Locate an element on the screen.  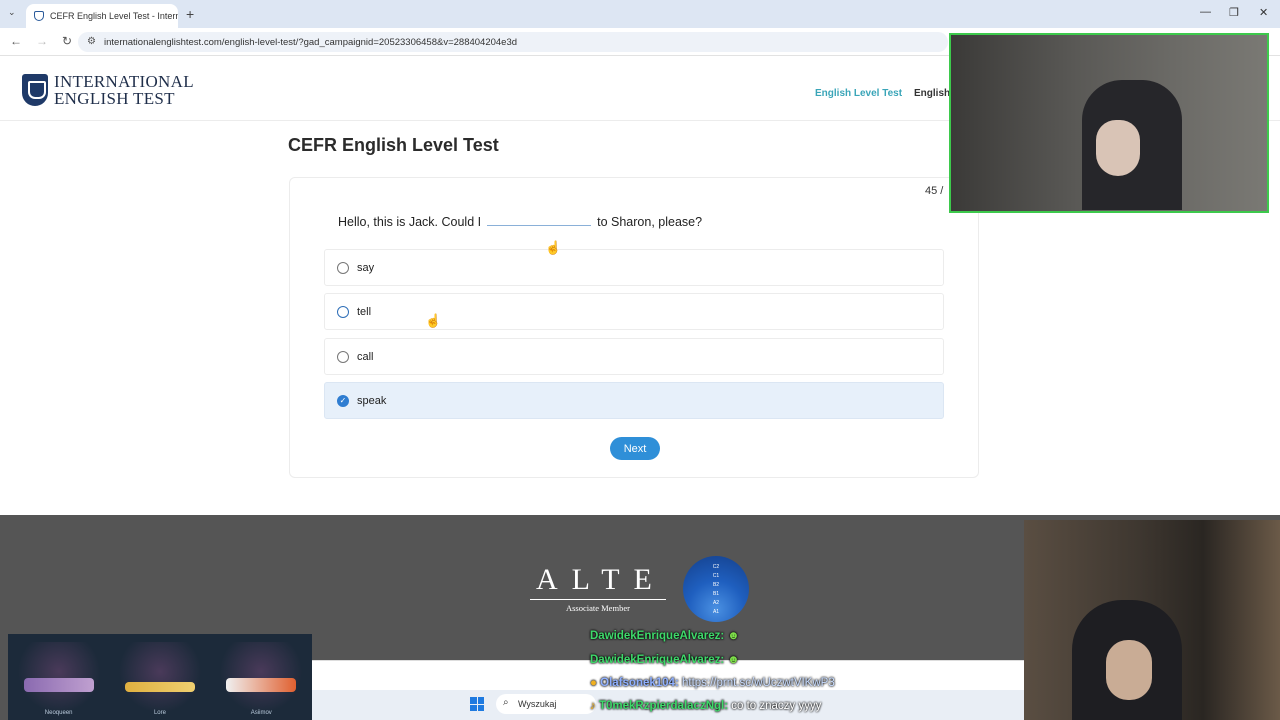
site-favicon-icon is located at coordinates (39, 16).